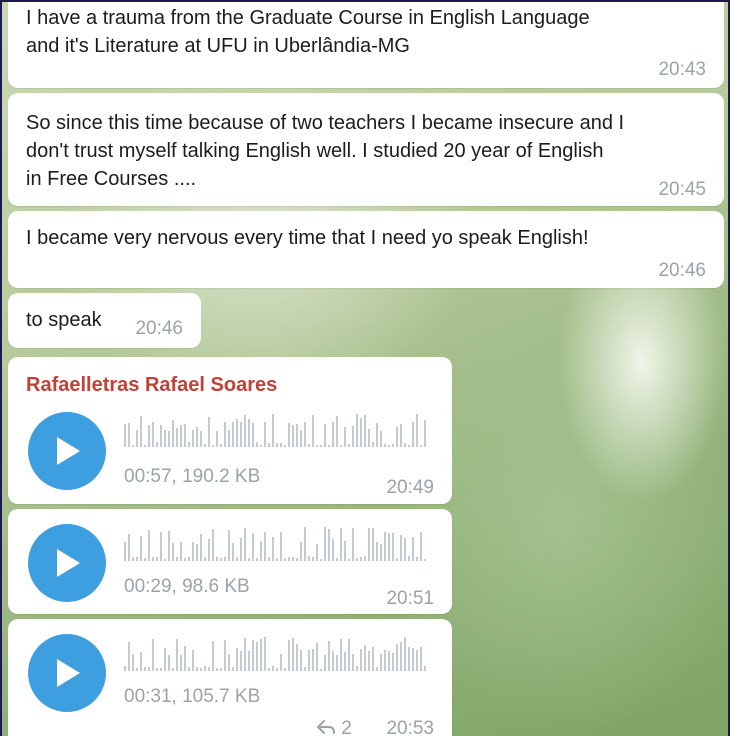 The width and height of the screenshot is (730, 736). Describe the element at coordinates (151, 385) in the screenshot. I see `sender-name: Rafaelletras Rafael Soares` at that location.